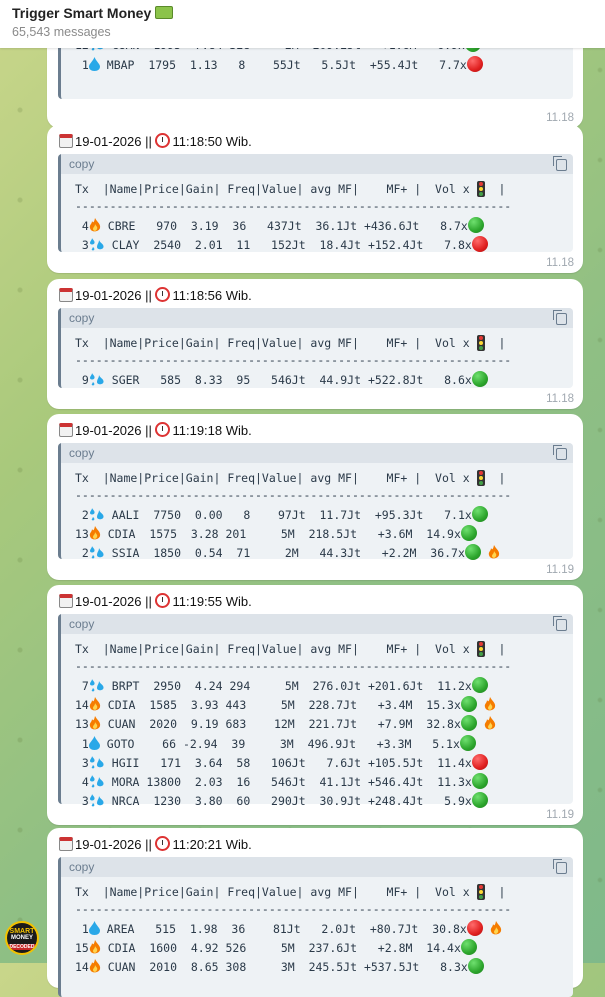 This screenshot has width=605, height=997. I want to click on message-time-label: 11:20:21 Wib., so click(212, 844).